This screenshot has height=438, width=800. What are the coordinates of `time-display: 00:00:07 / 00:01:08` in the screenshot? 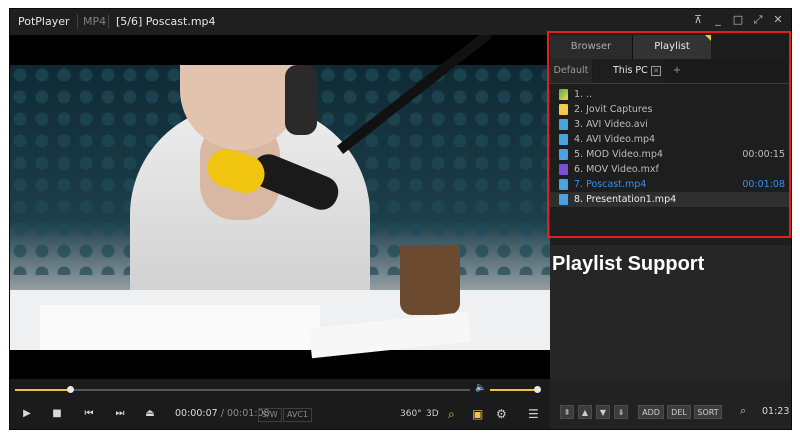 It's located at (222, 414).